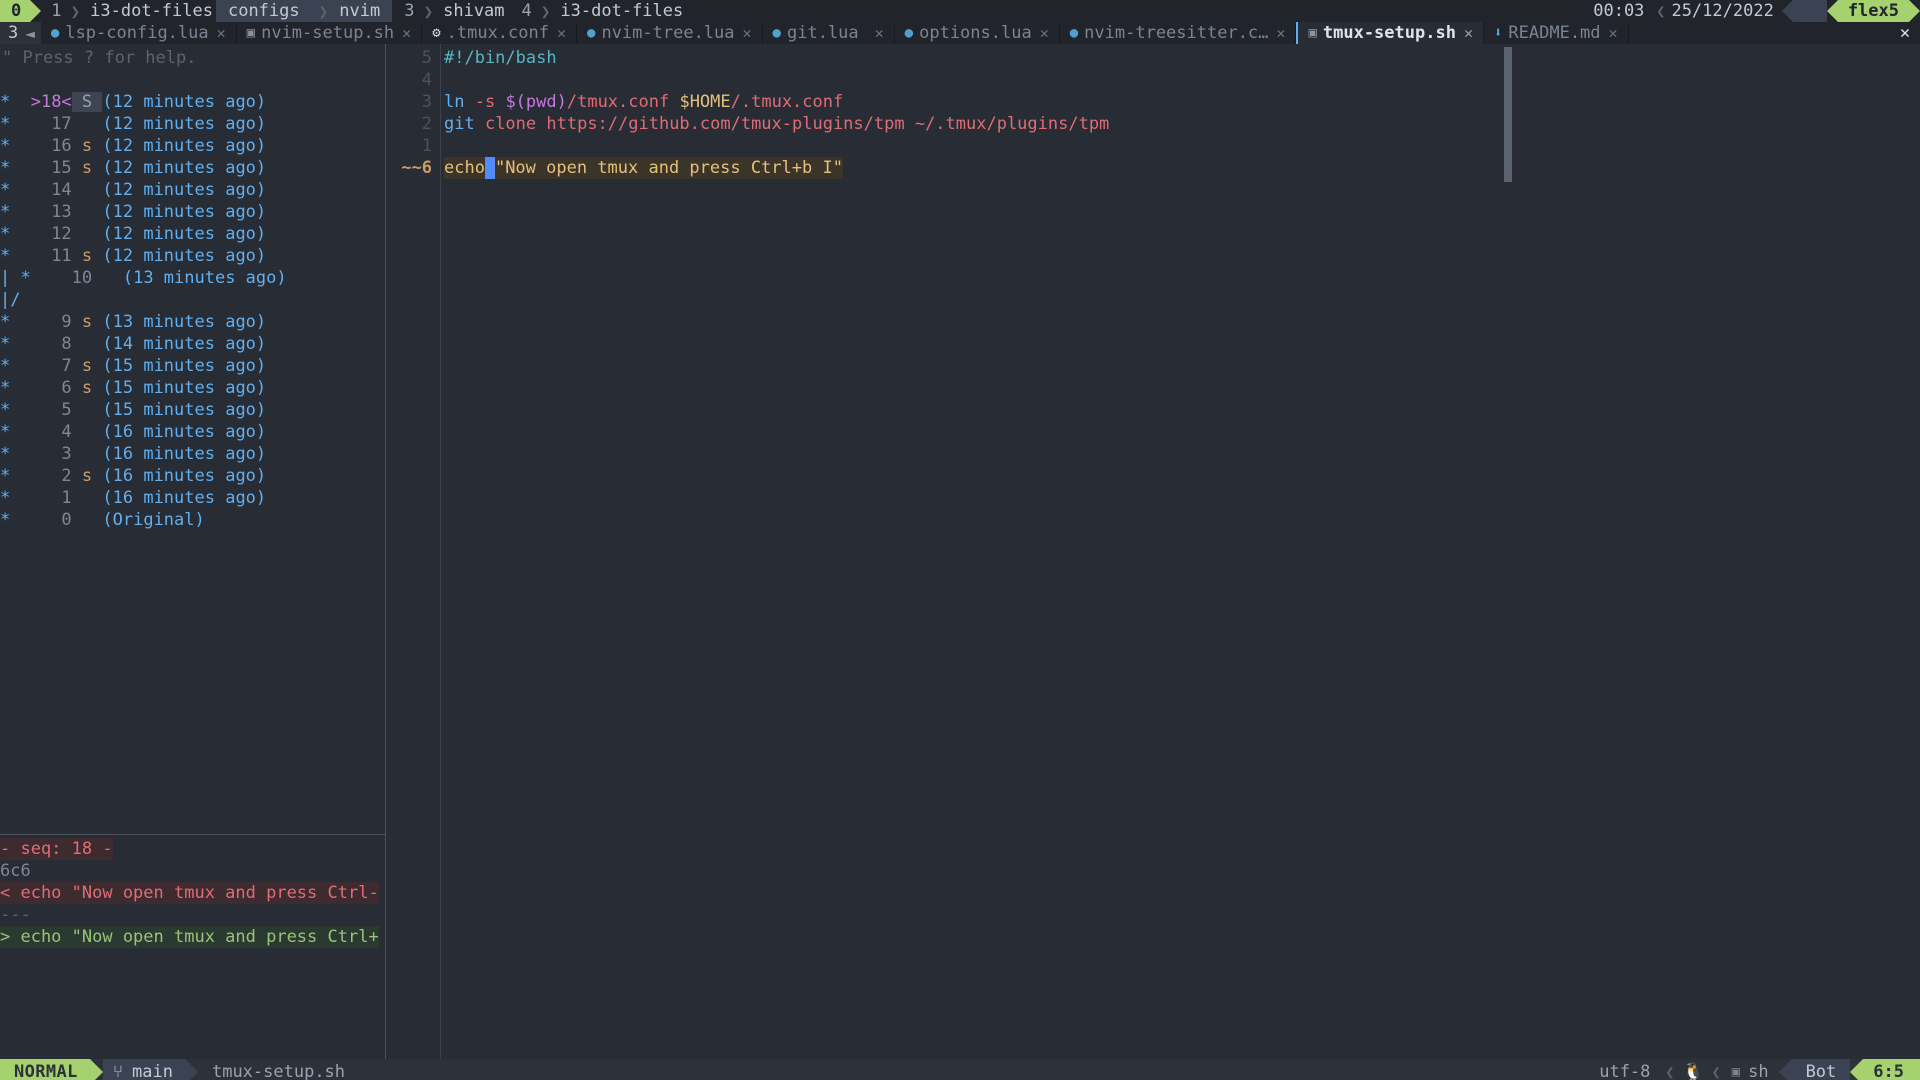 The height and width of the screenshot is (1080, 1920). Describe the element at coordinates (192, 849) in the screenshot. I see `diff-header-row: - seq: 18 -` at that location.